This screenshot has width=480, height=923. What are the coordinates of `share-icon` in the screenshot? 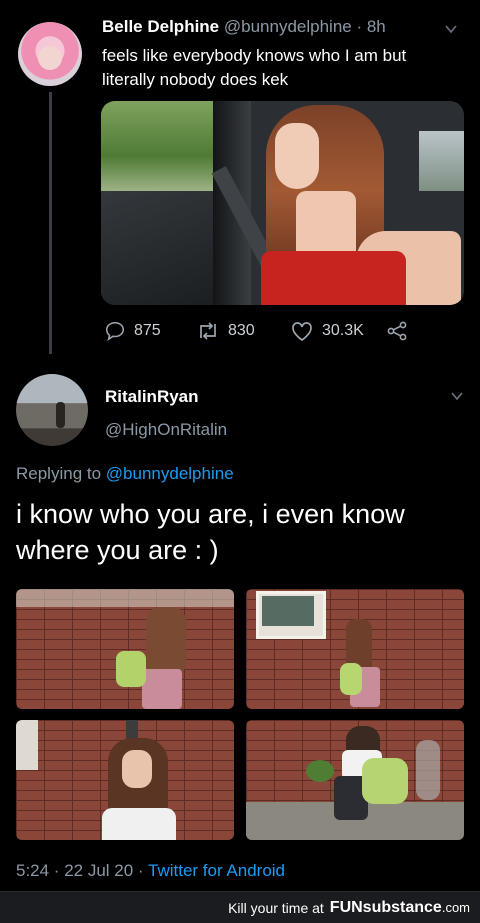 It's located at (397, 331).